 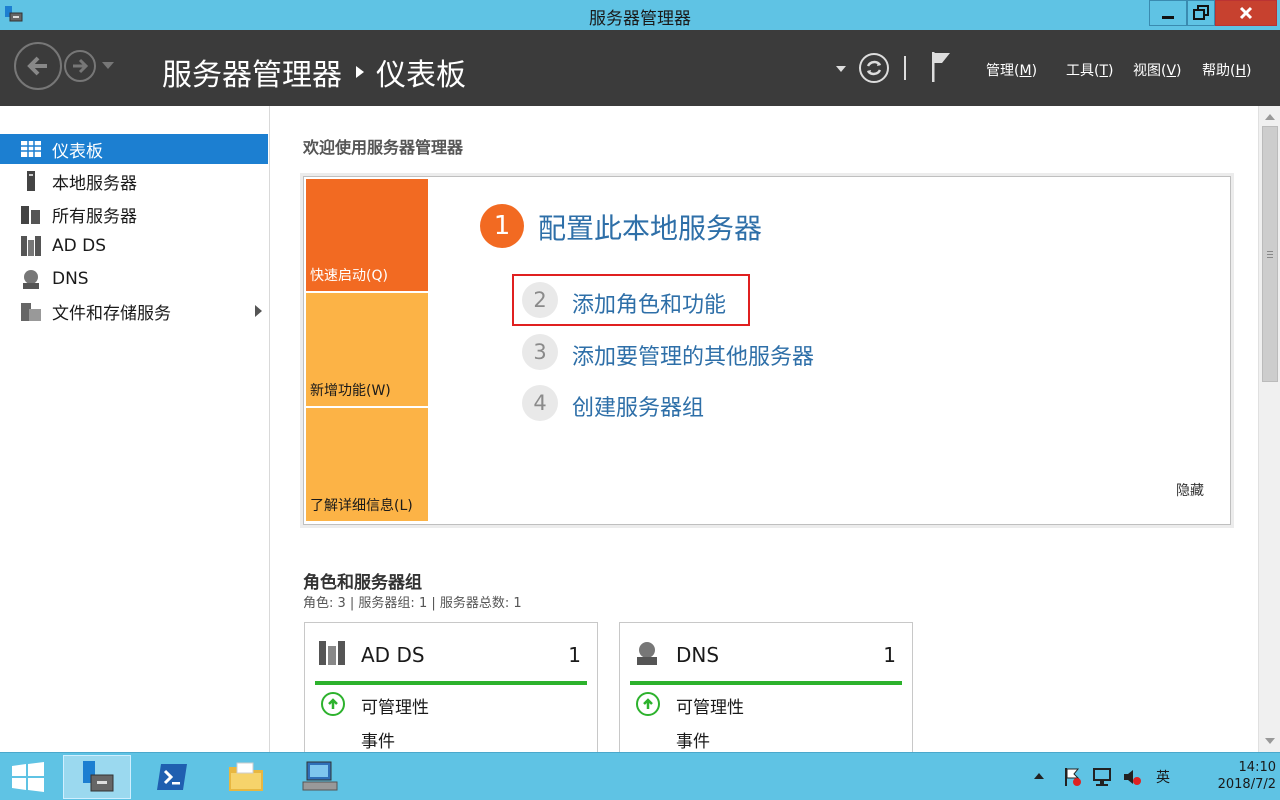 I want to click on vertical-scrollbar, so click(x=1269, y=429).